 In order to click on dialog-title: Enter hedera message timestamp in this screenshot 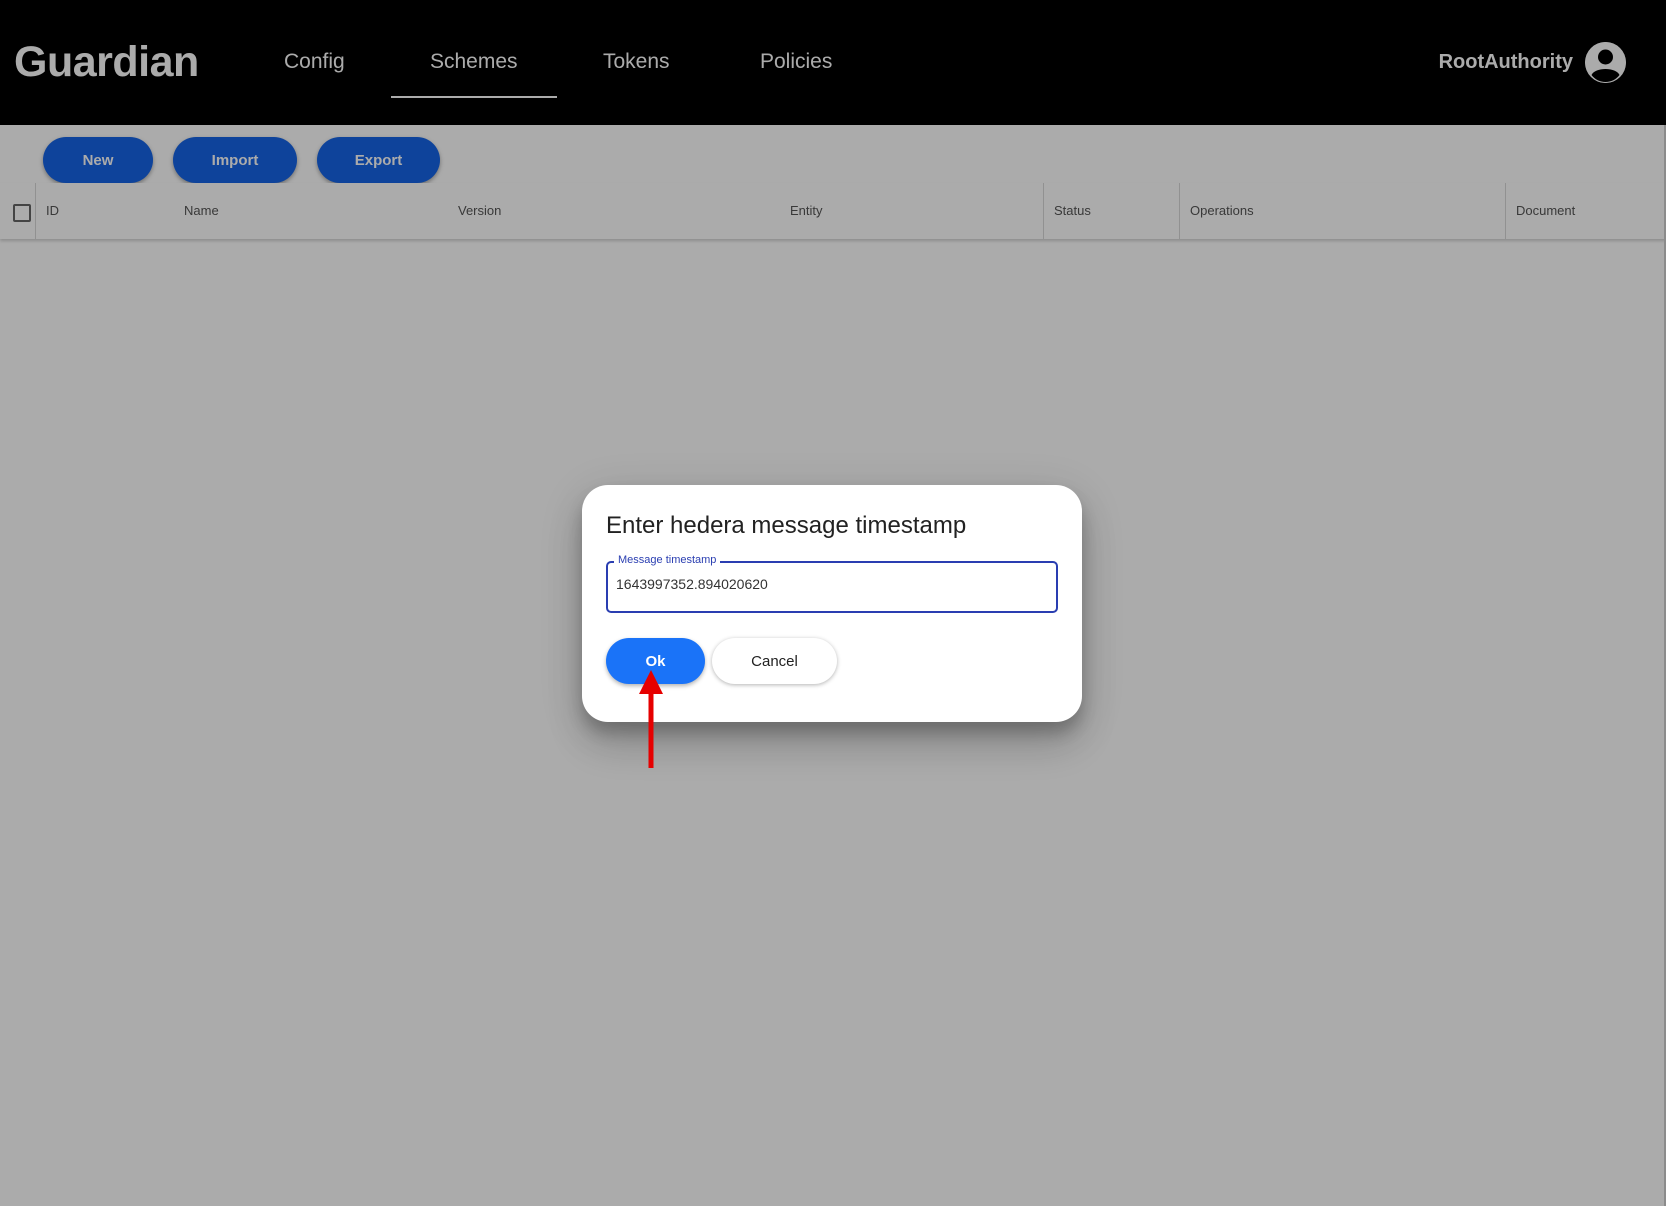, I will do `click(786, 525)`.